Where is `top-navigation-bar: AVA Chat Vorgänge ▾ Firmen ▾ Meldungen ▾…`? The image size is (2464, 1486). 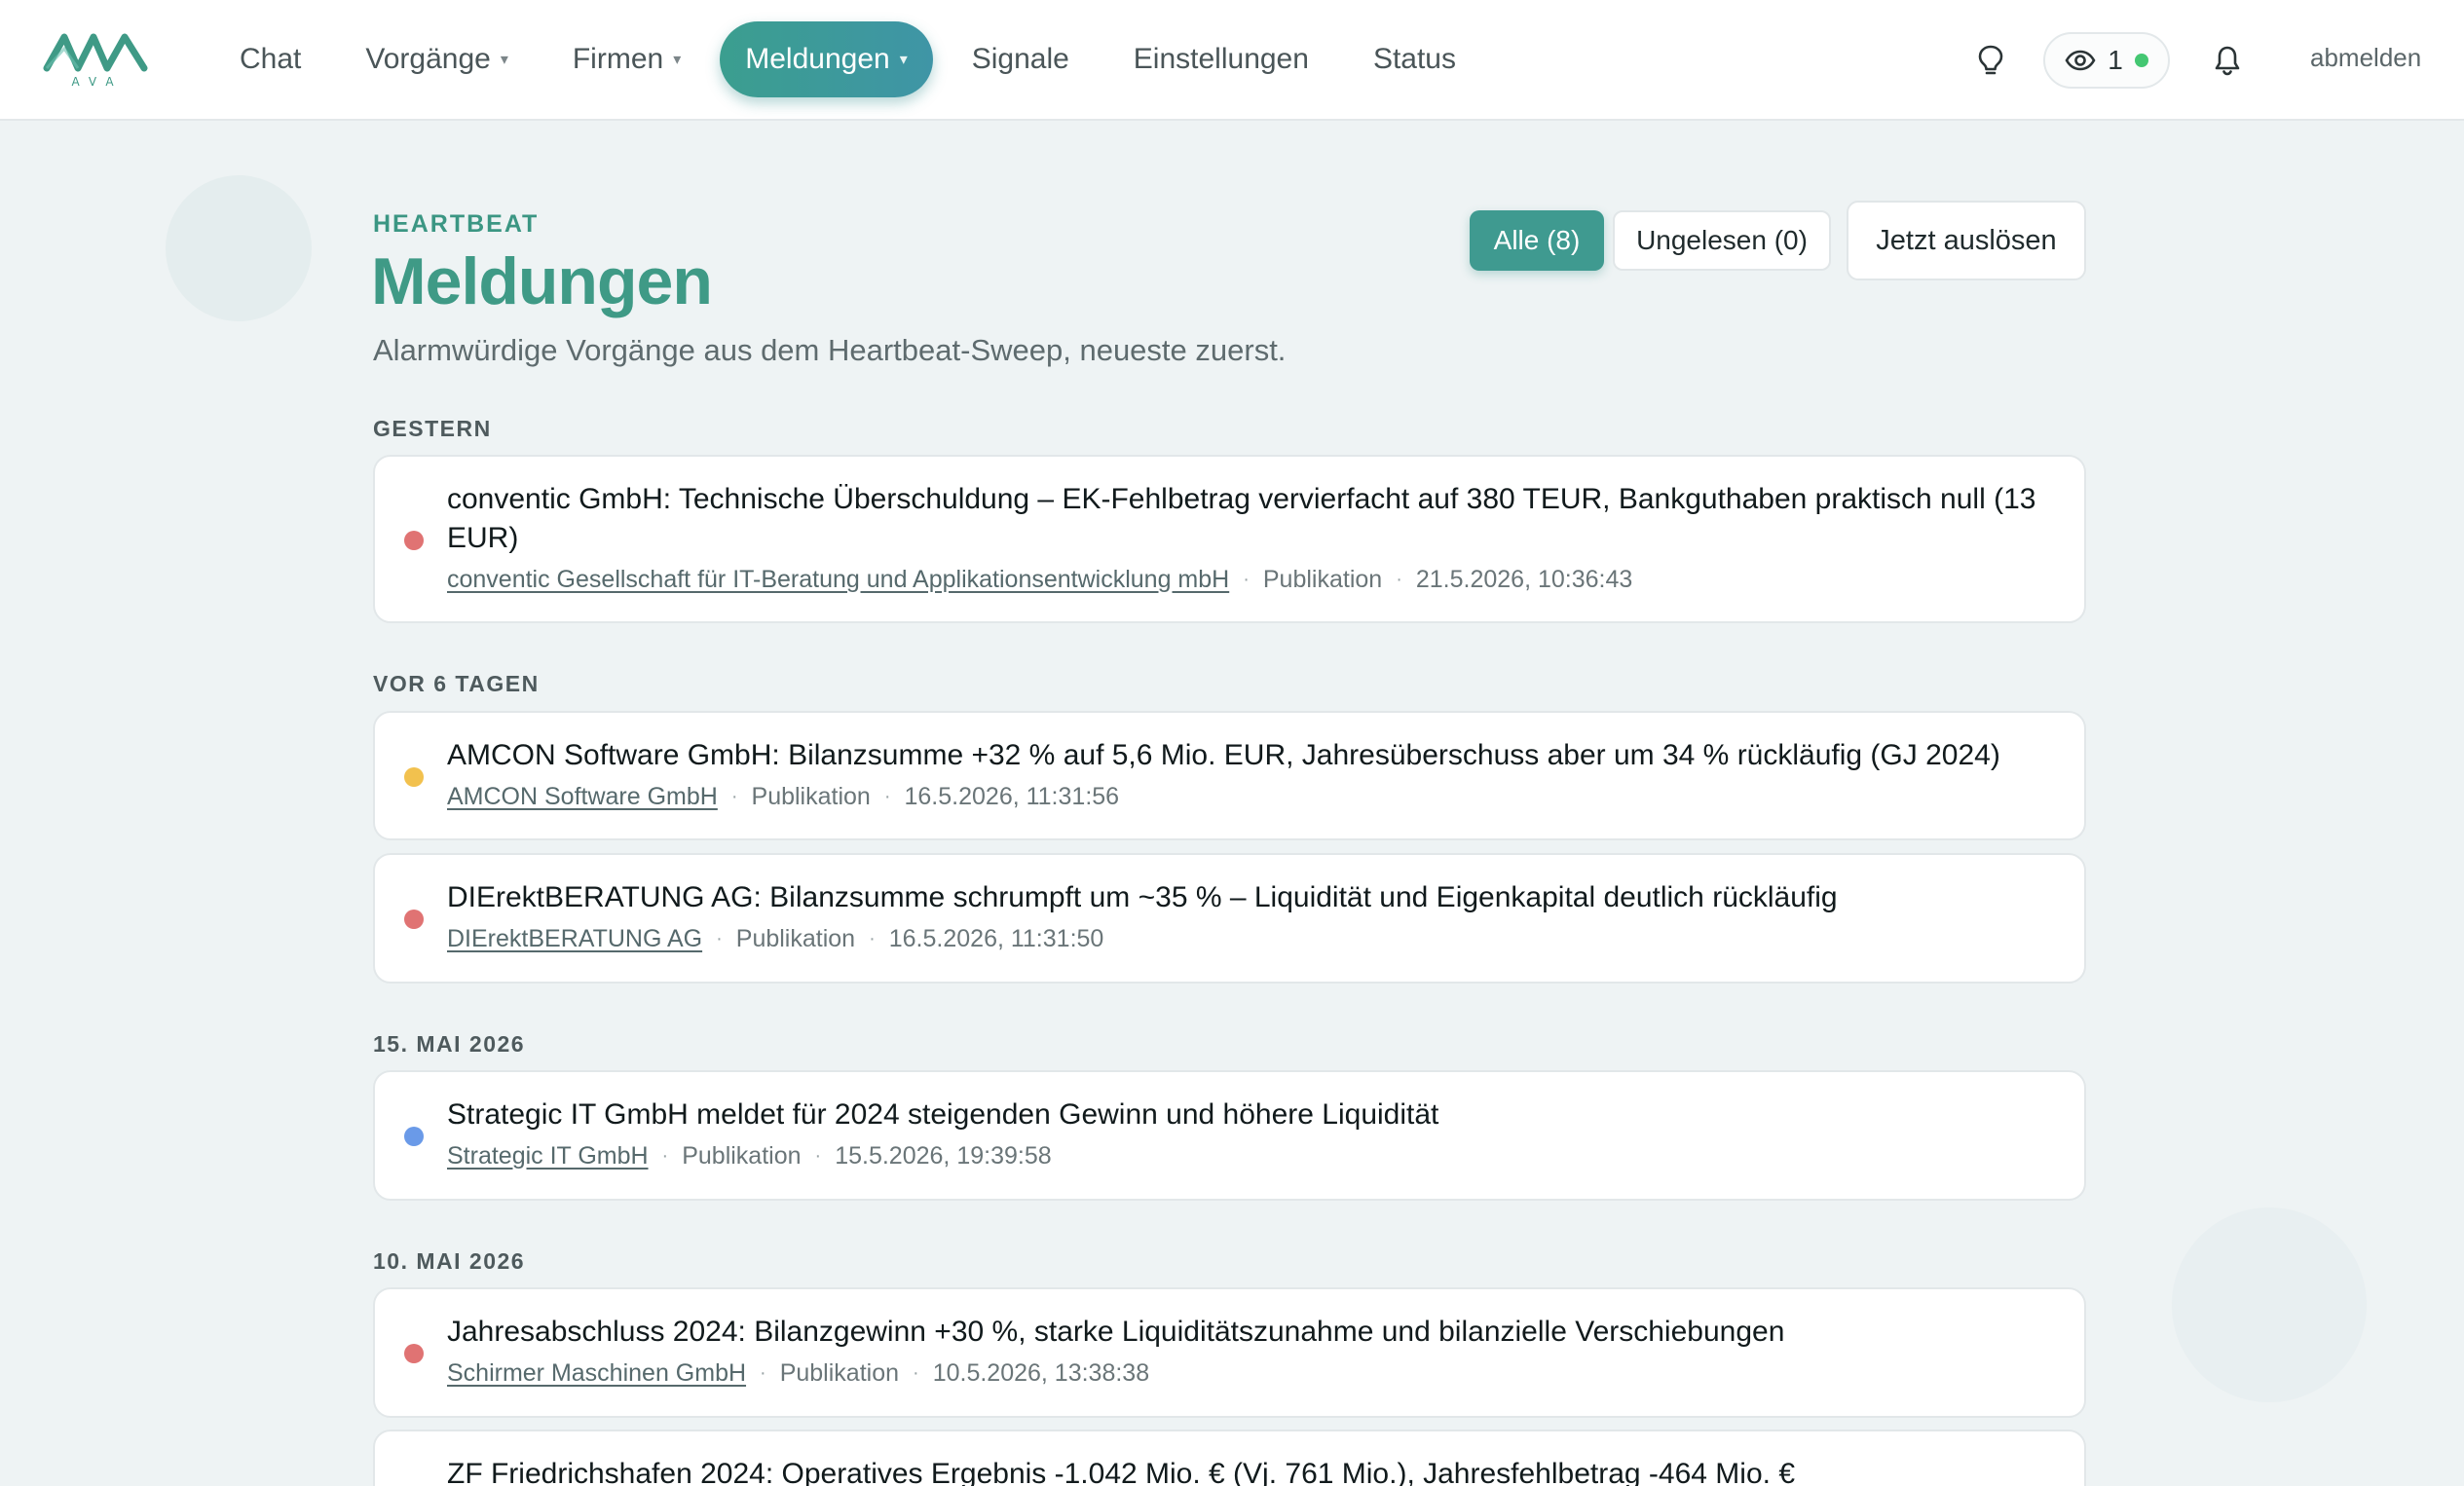
top-navigation-bar: AVA Chat Vorgänge ▾ Firmen ▾ Meldungen ▾… is located at coordinates (1232, 60).